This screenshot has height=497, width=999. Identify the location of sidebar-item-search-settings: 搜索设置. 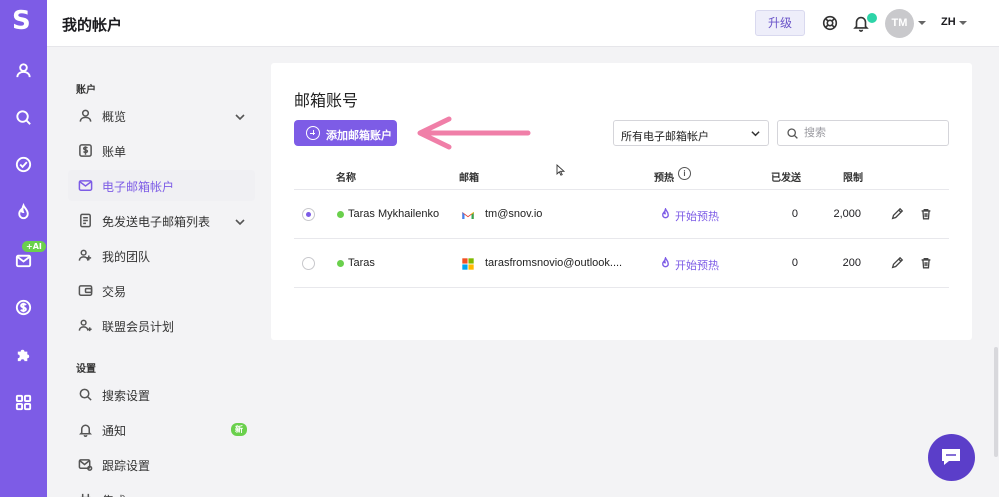
(161, 394).